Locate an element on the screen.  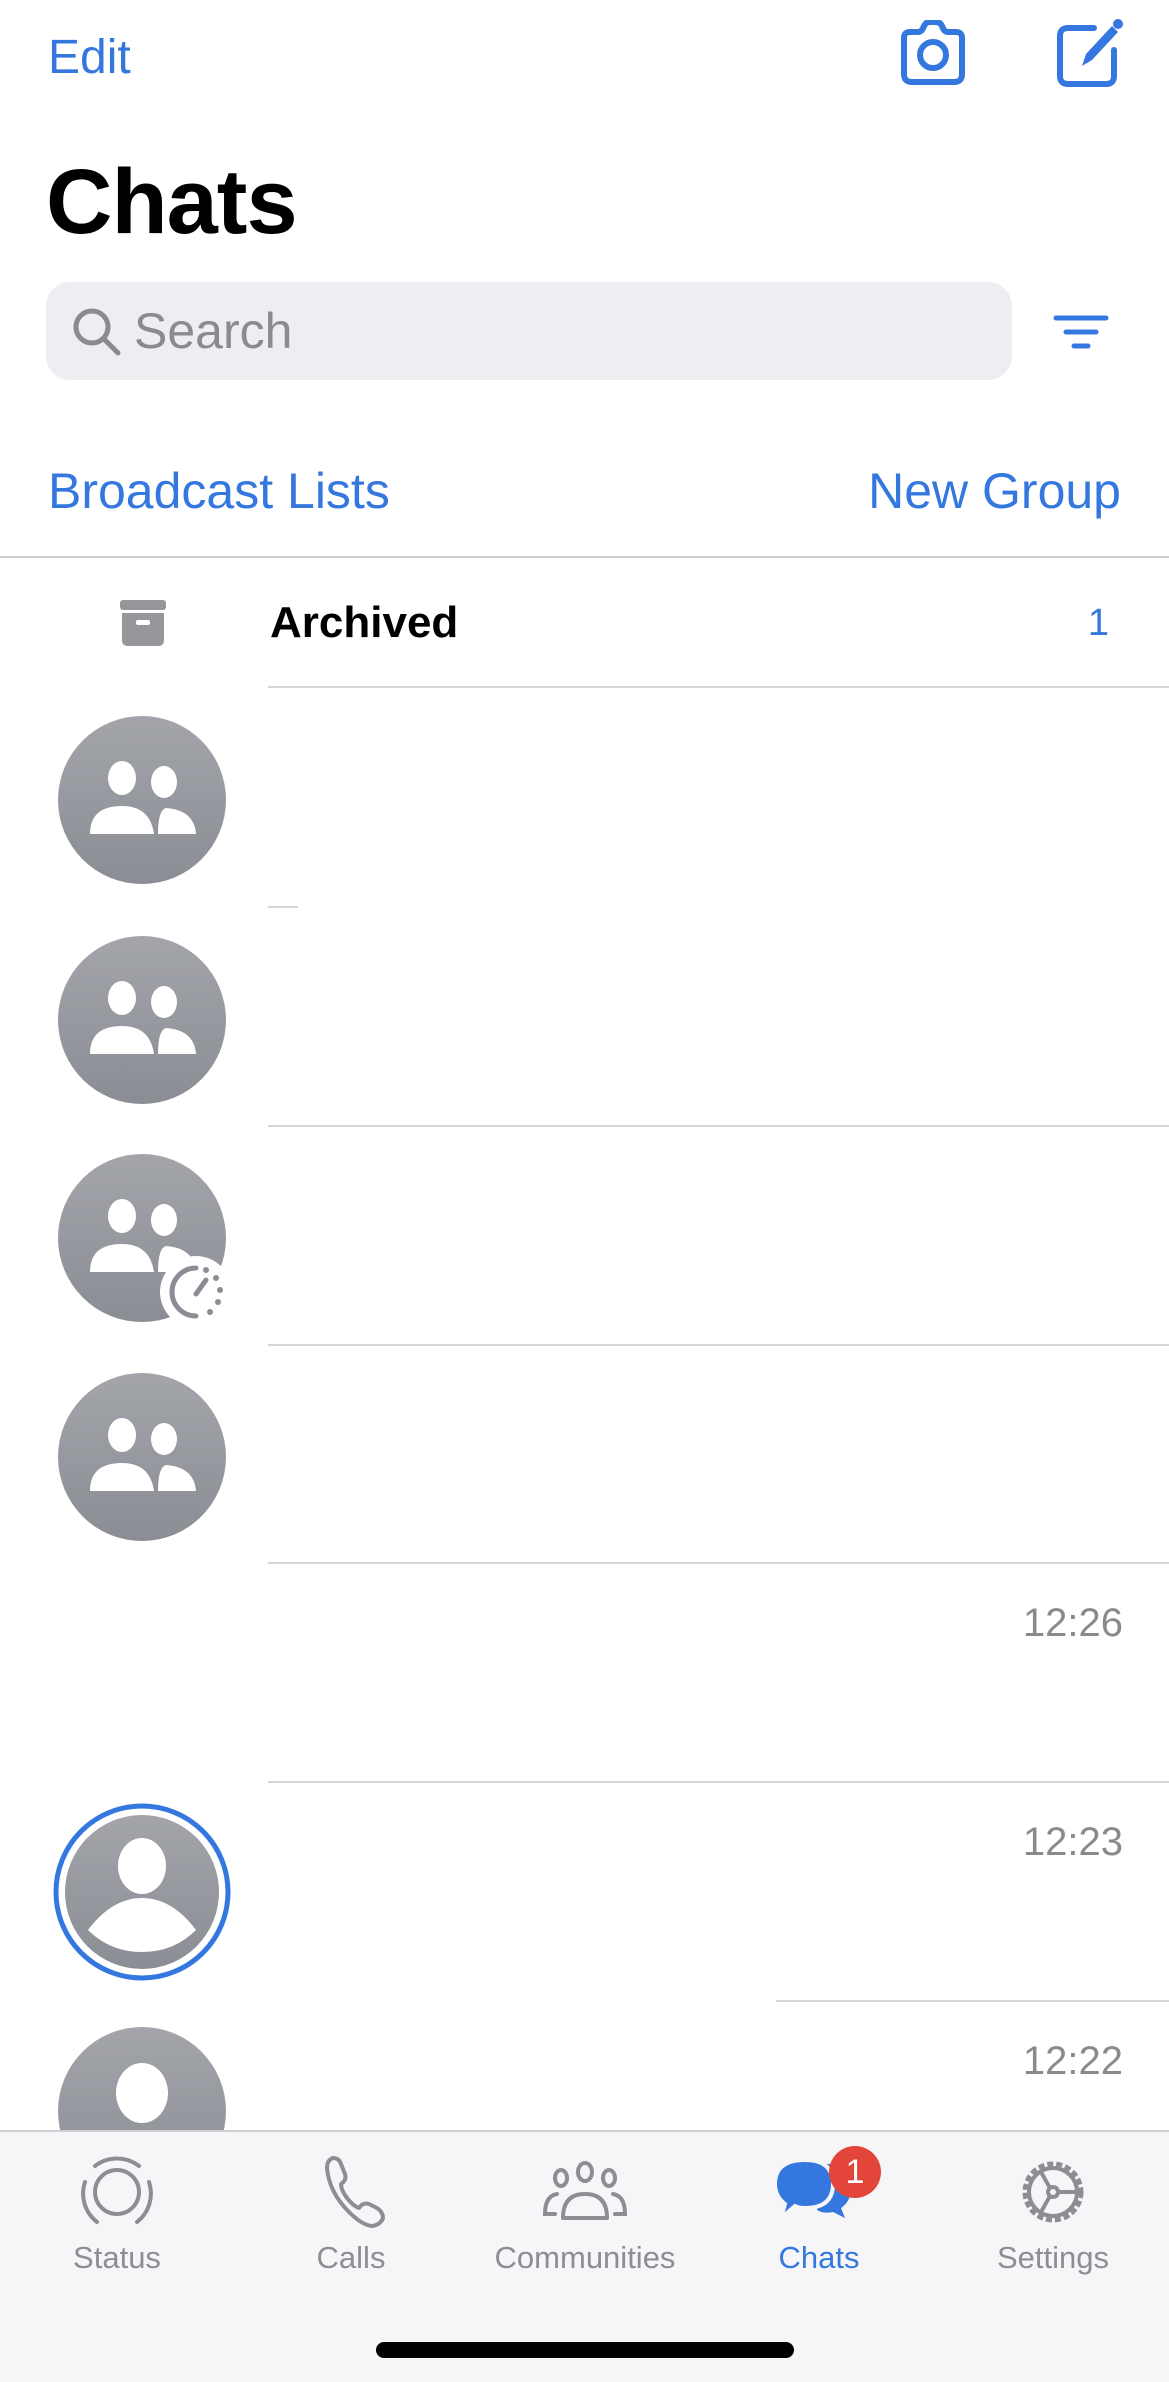
tab-settings: Settings is located at coordinates (1052, 2207).